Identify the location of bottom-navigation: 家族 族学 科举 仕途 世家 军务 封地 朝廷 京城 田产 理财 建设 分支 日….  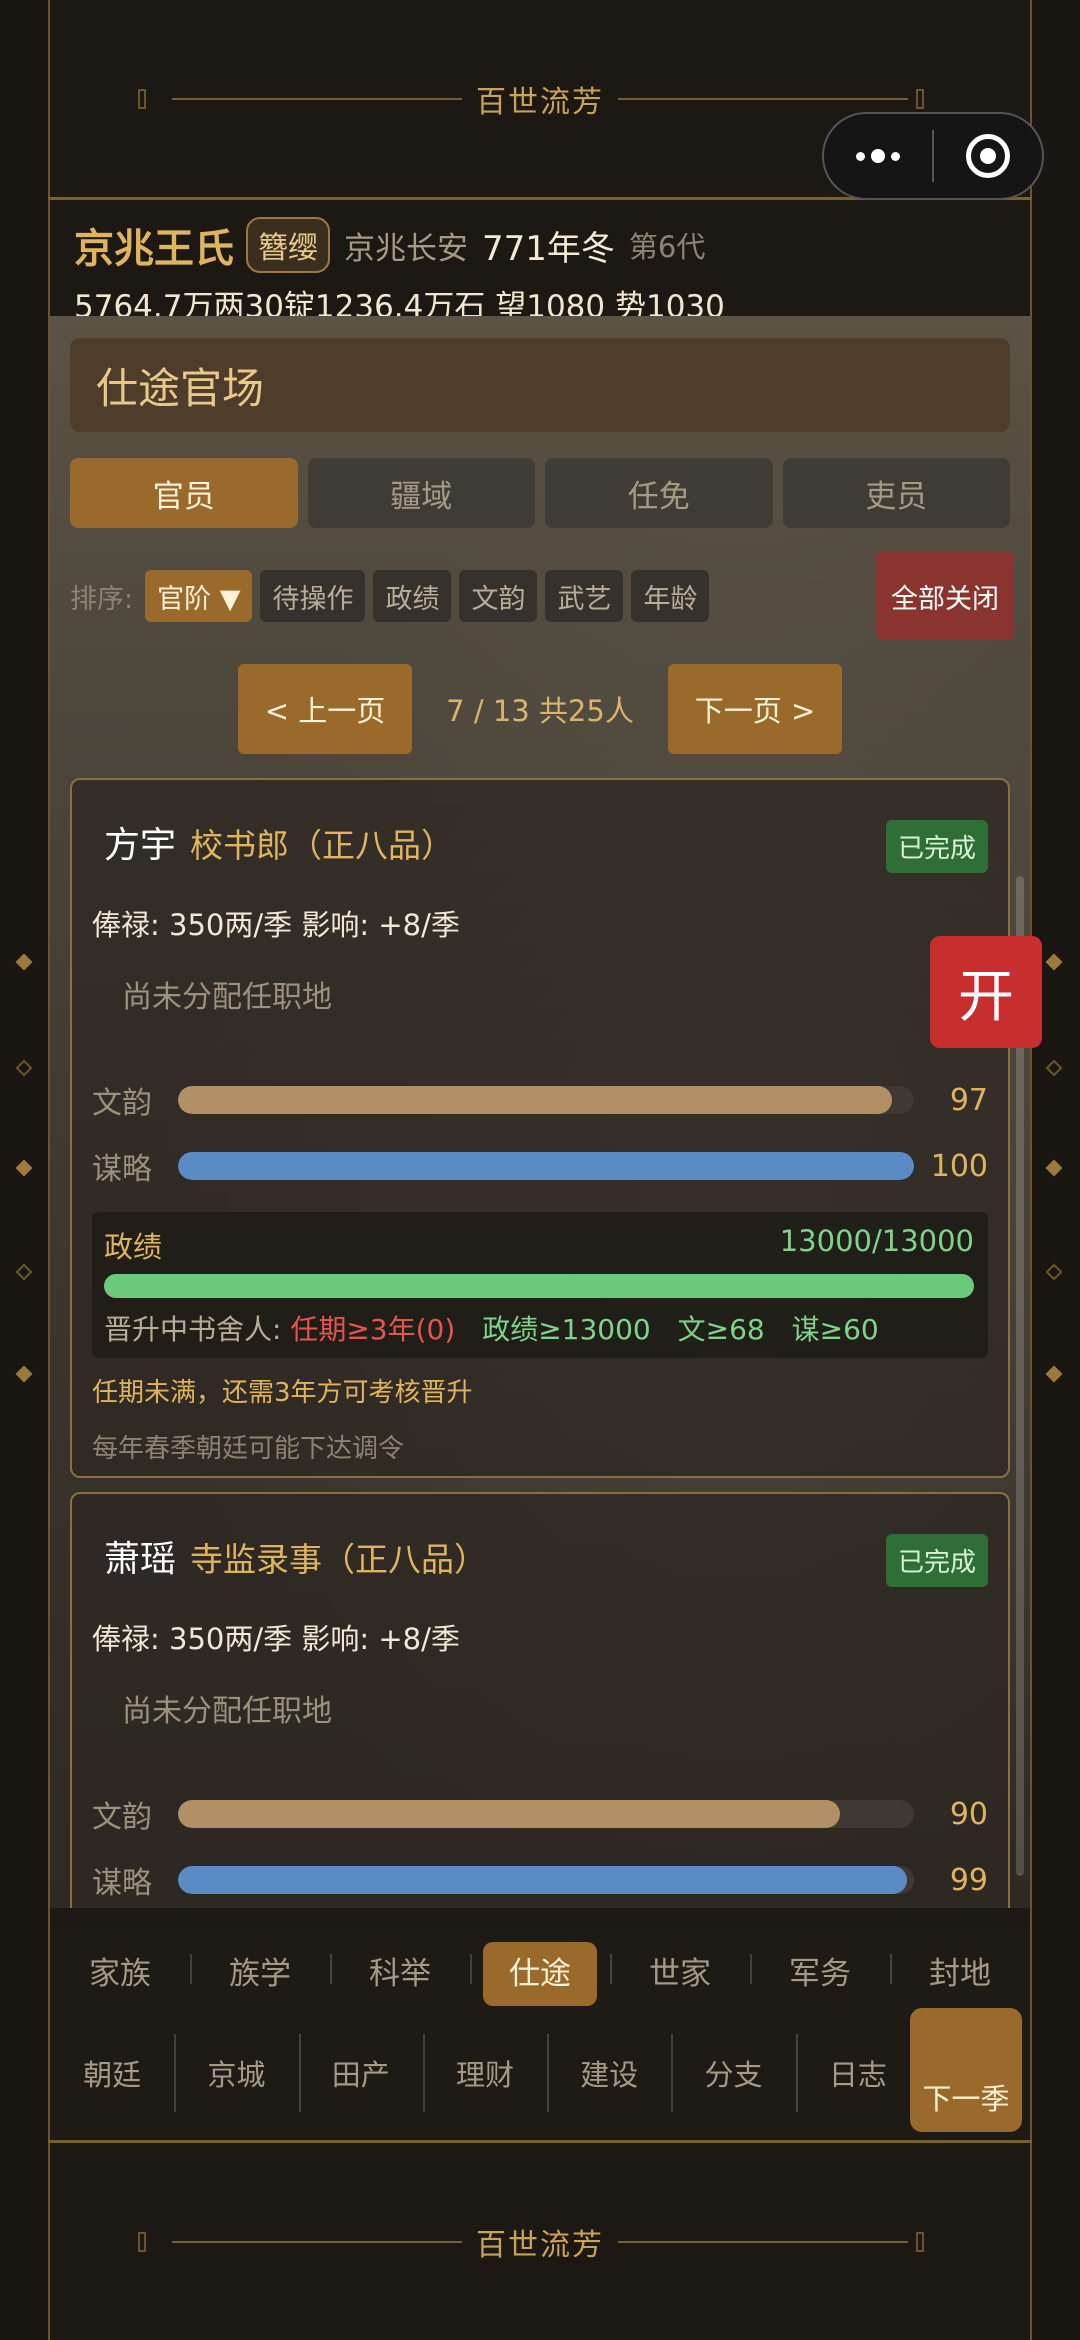
(540, 2034).